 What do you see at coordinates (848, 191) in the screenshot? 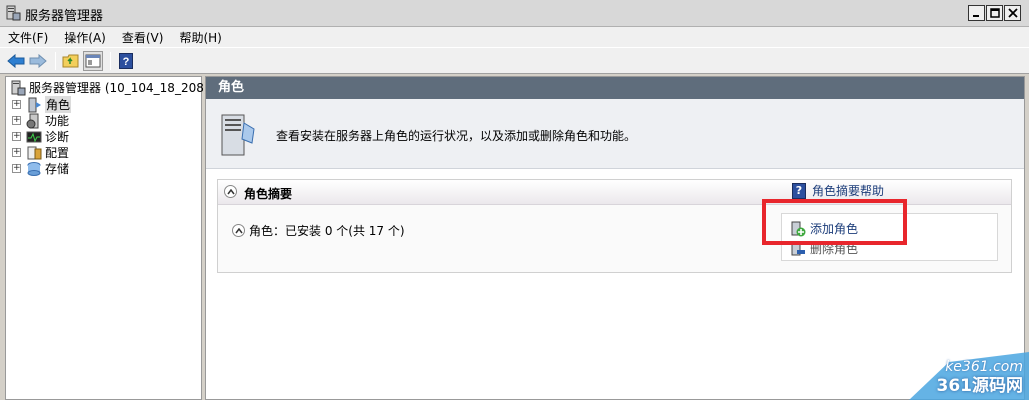
I see `help-link-label: 角色摘要帮助` at bounding box center [848, 191].